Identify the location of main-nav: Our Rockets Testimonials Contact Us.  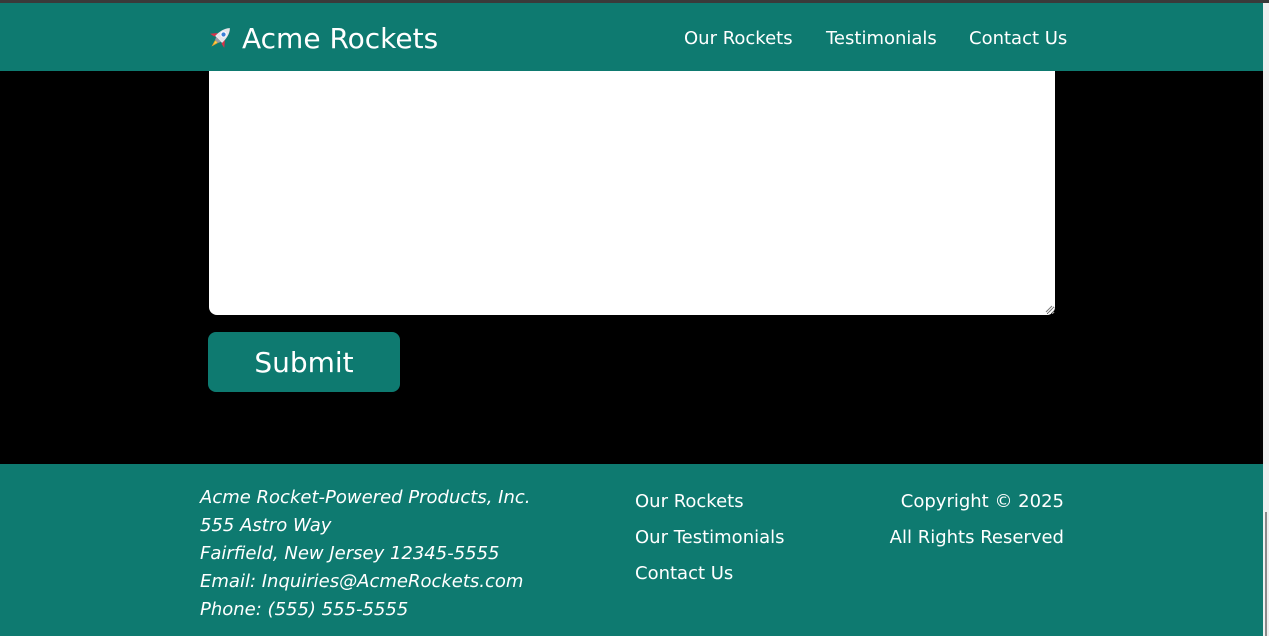
(631, 39).